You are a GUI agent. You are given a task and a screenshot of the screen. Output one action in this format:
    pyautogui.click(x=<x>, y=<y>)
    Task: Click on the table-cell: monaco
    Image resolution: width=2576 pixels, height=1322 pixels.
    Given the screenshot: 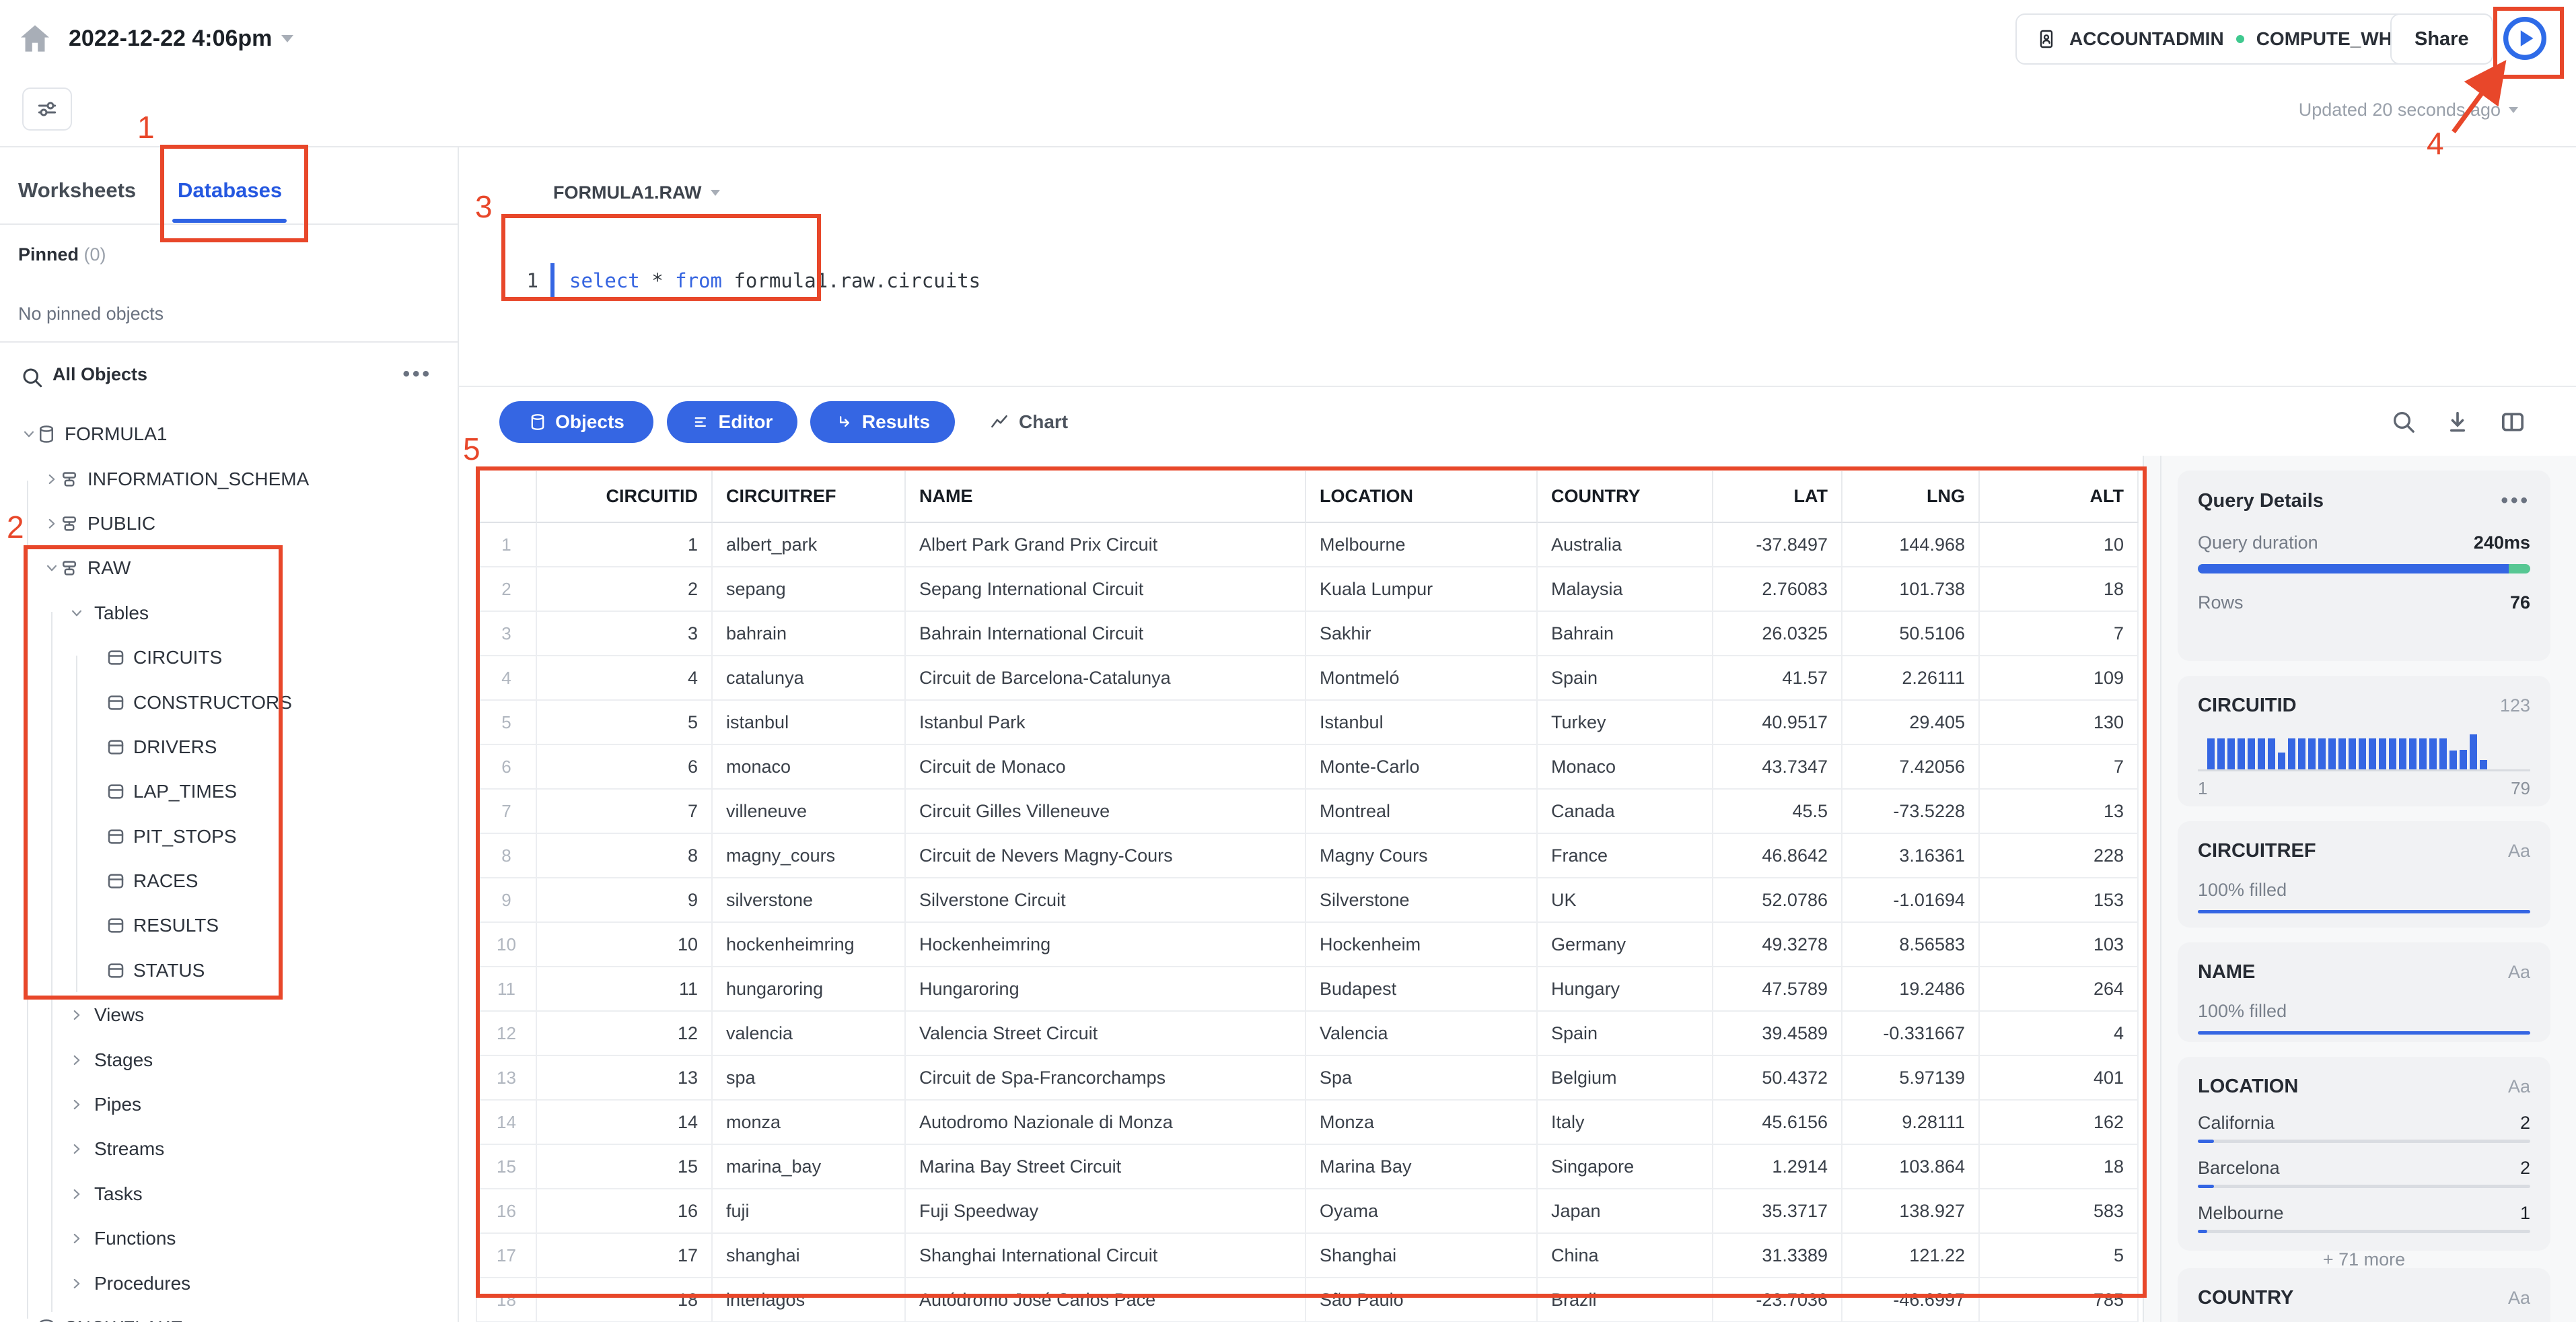 What is the action you would take?
    pyautogui.click(x=809, y=767)
    